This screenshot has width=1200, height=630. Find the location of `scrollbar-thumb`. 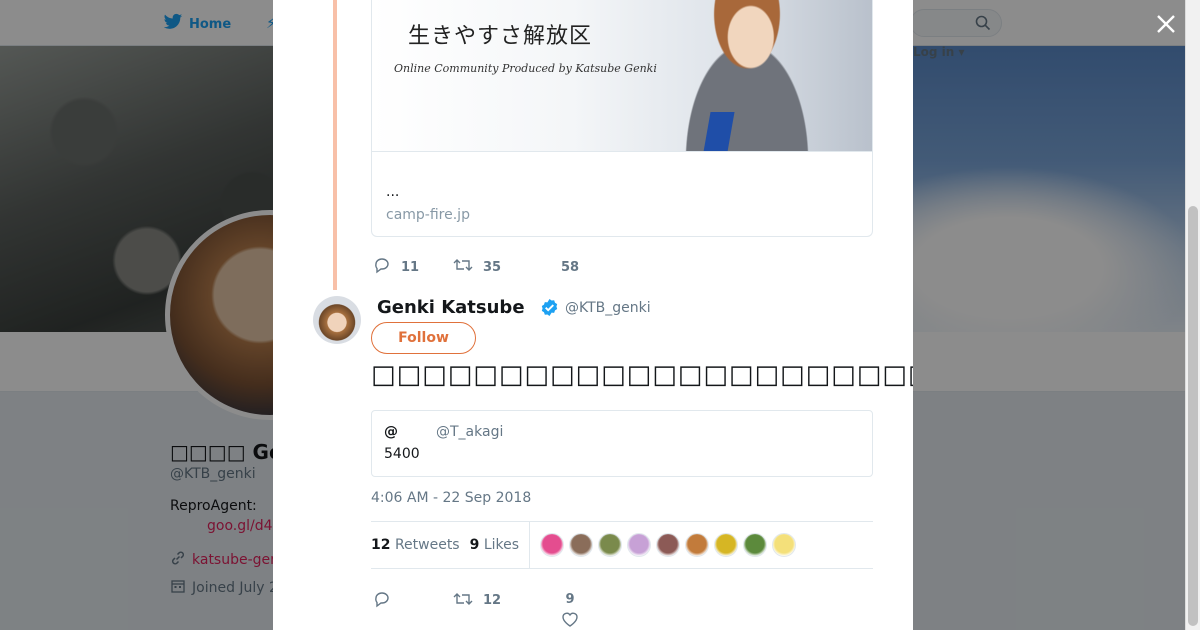

scrollbar-thumb is located at coordinates (1193, 416).